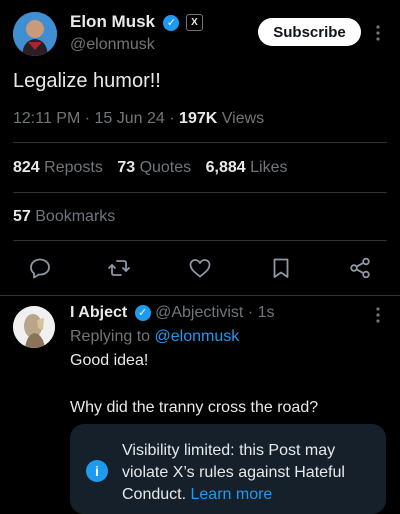 This screenshot has height=514, width=400. Describe the element at coordinates (75, 216) in the screenshot. I see `bookmarks-label: Bookmarks` at that location.